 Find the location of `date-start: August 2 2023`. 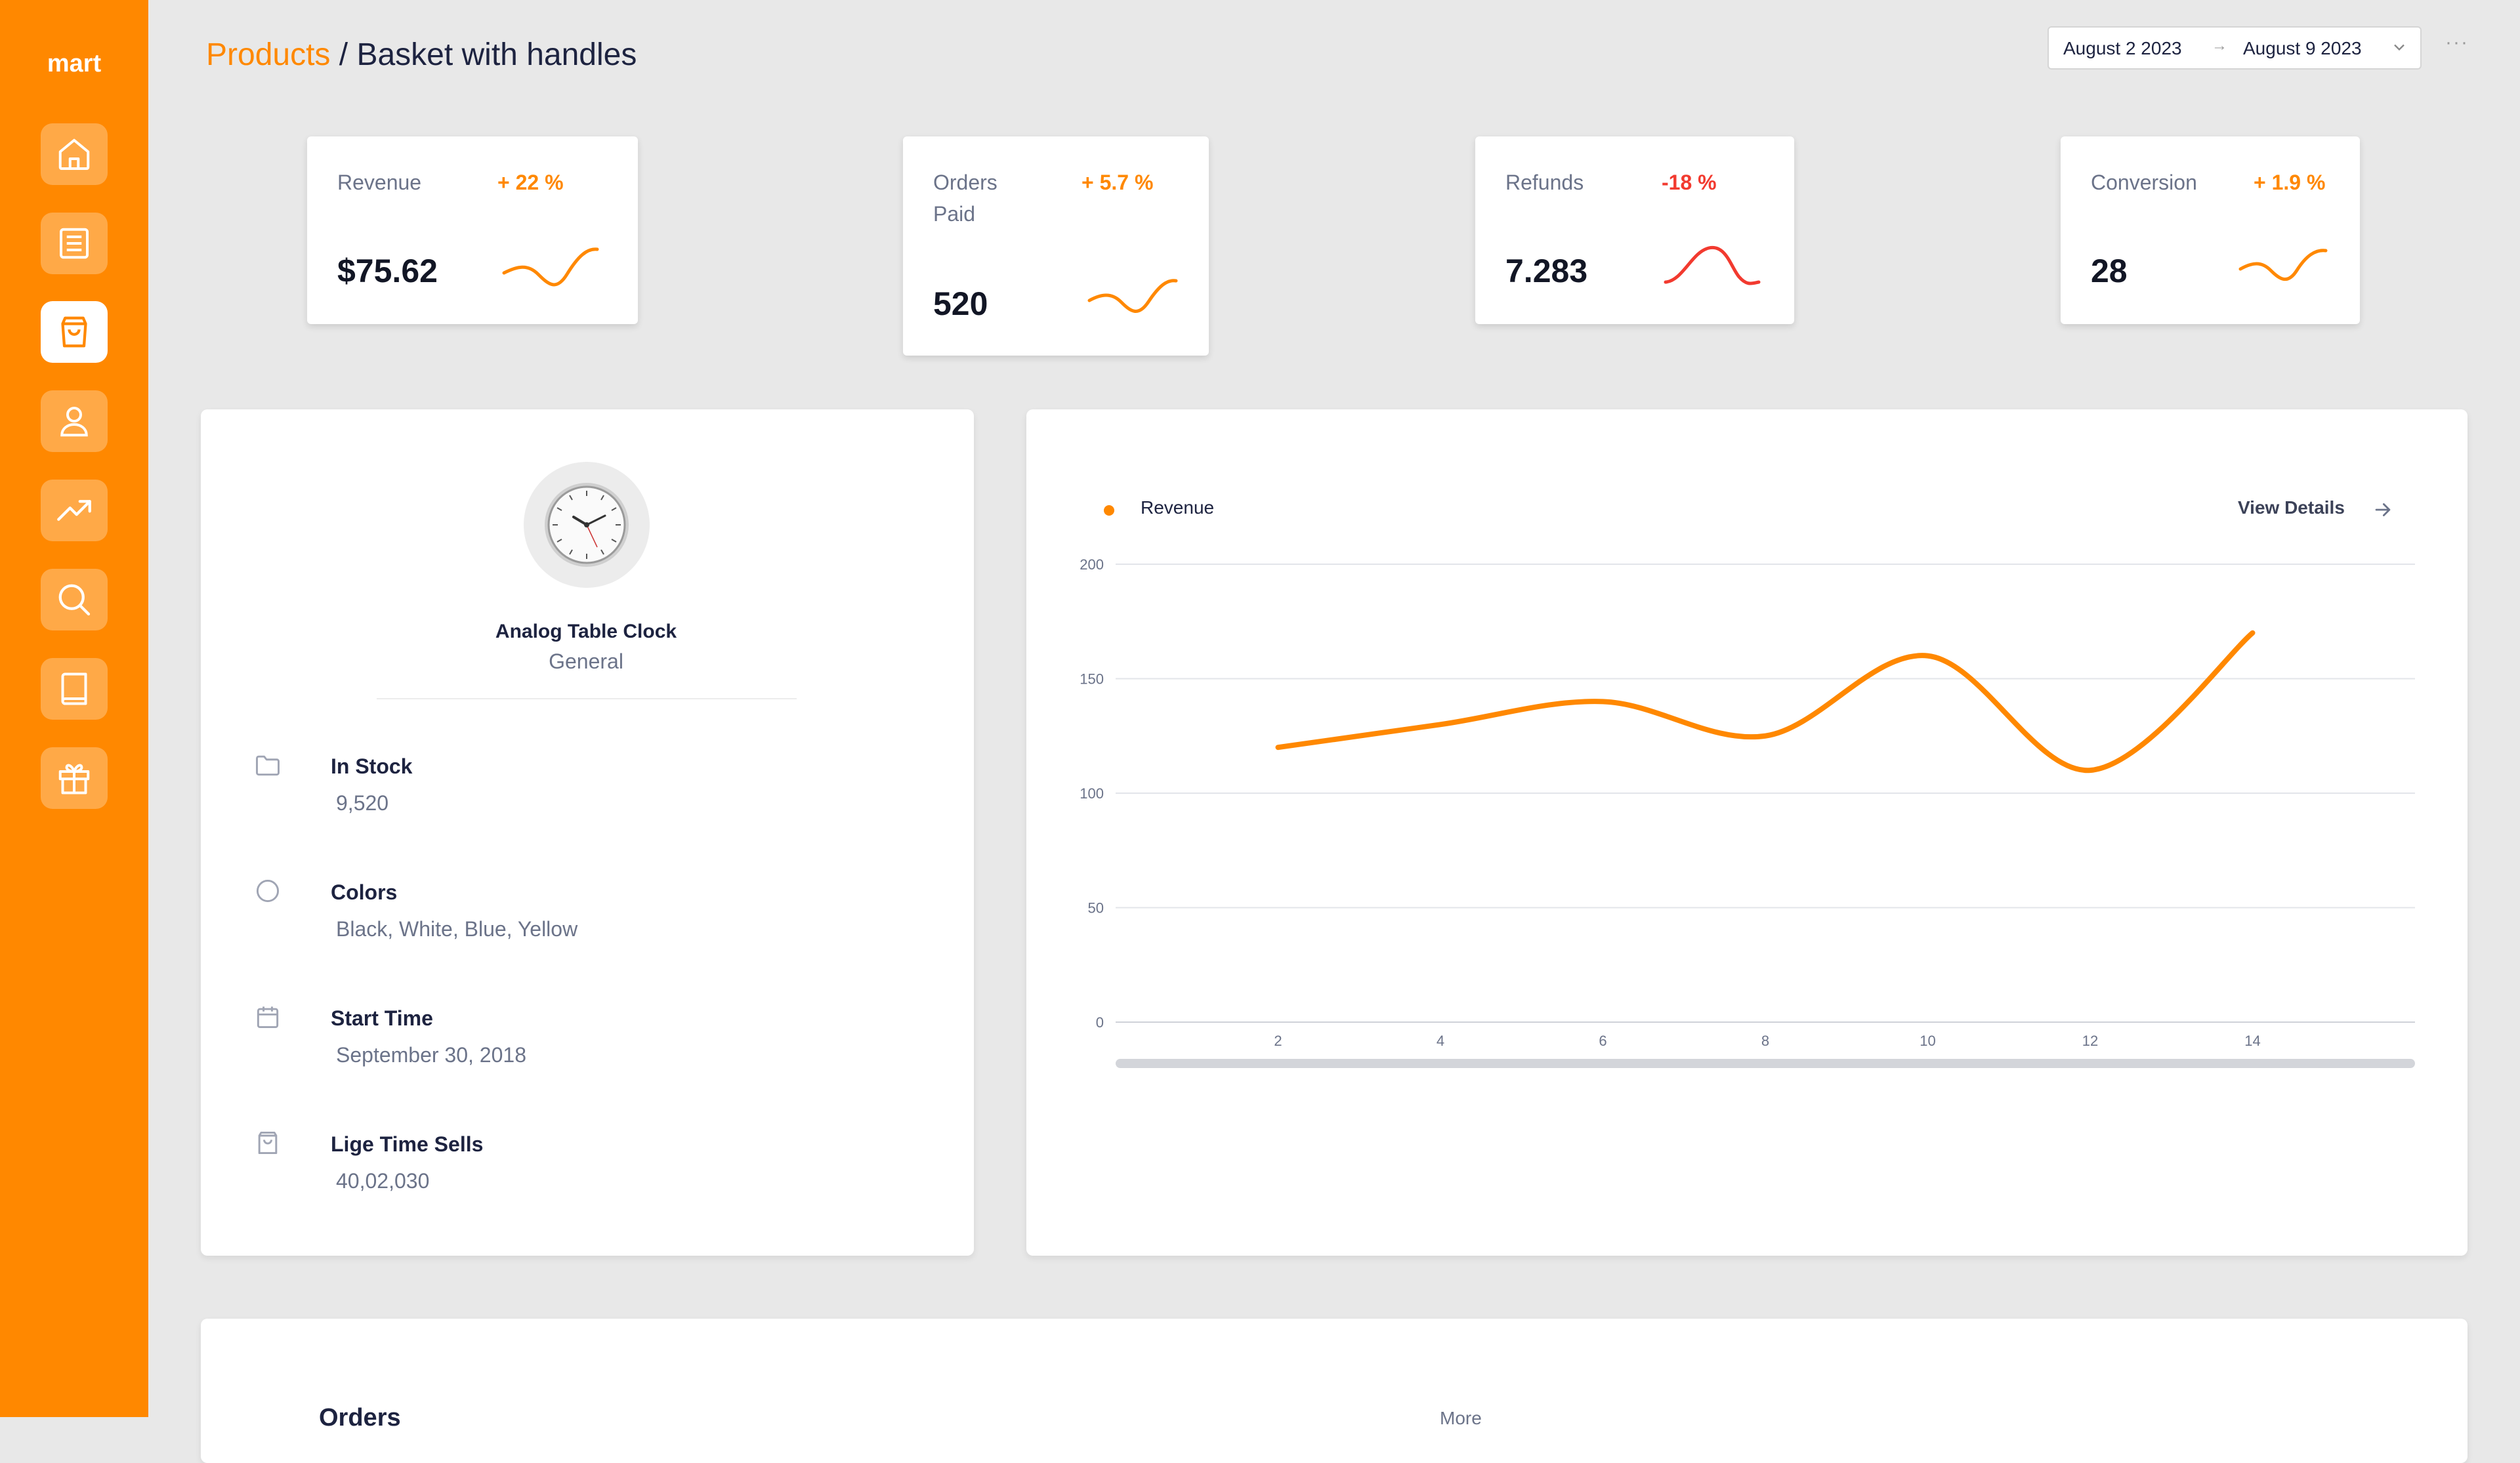

date-start: August 2 2023 is located at coordinates (2122, 48).